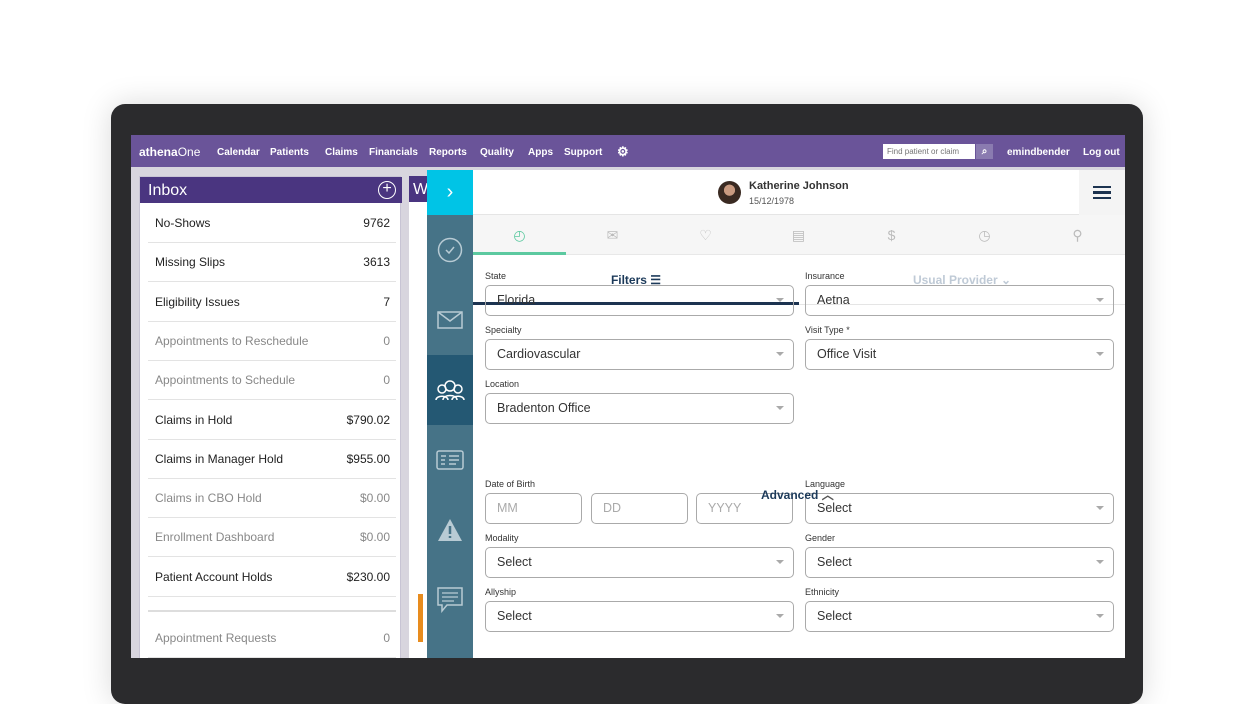  What do you see at coordinates (219, 458) in the screenshot?
I see `row-label: Claims in Manager Hold` at bounding box center [219, 458].